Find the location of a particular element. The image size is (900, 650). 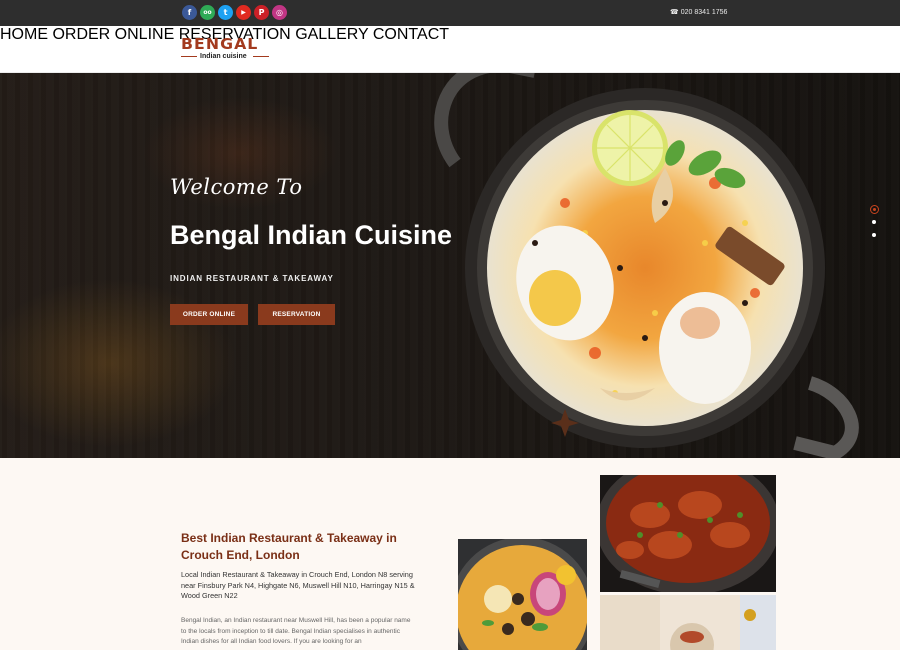

facebook-icon: f is located at coordinates (189, 12).